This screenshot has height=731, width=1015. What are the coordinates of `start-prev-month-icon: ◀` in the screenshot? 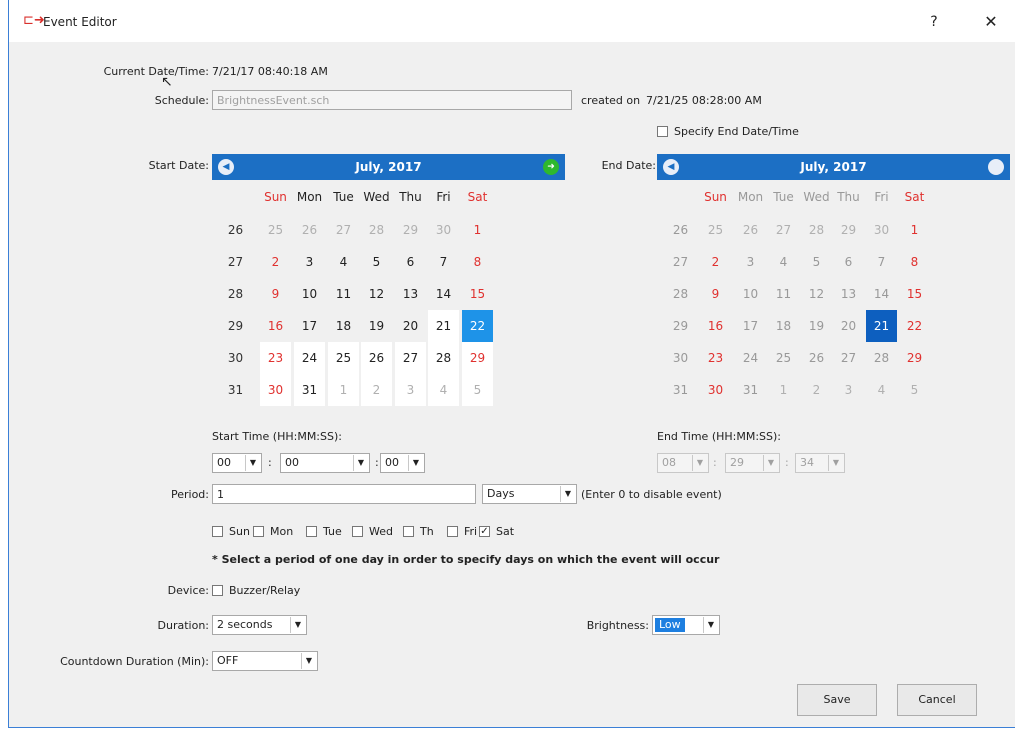 It's located at (226, 167).